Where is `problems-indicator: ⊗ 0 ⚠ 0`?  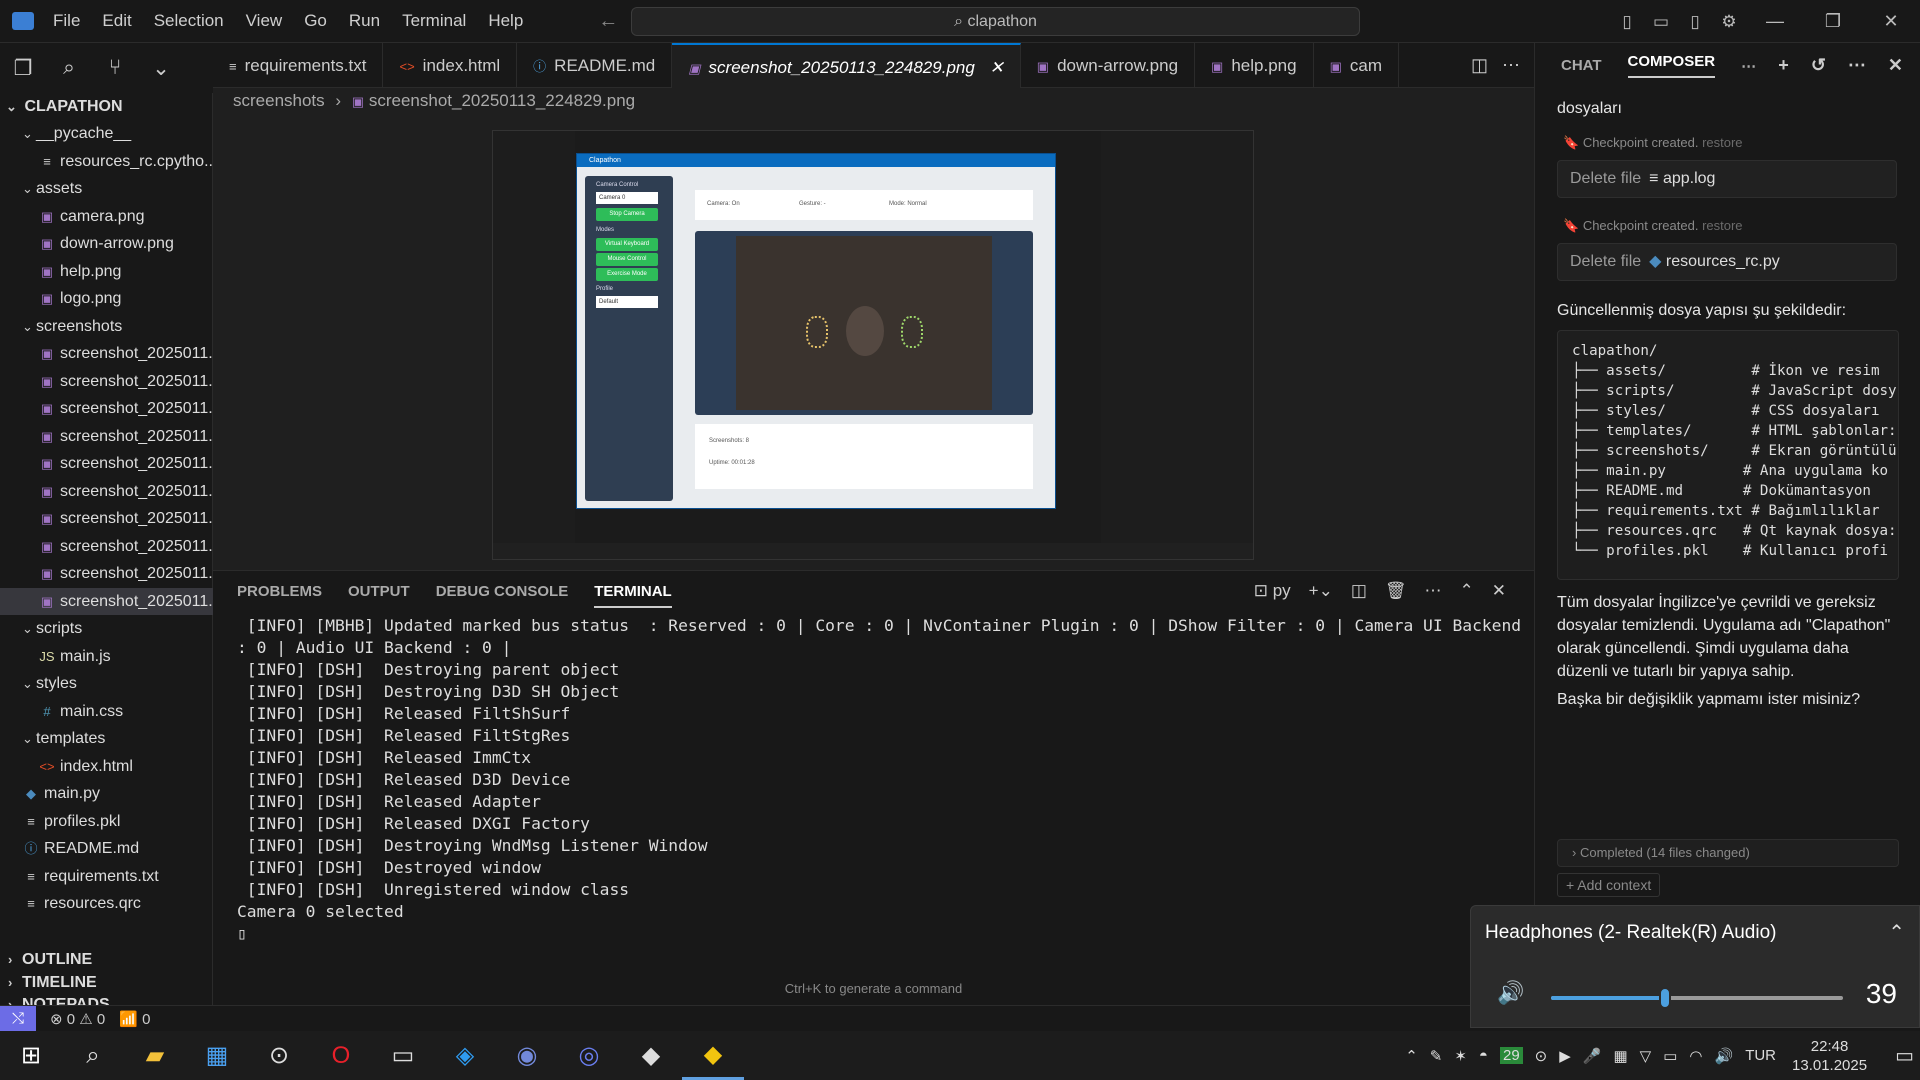
problems-indicator: ⊗ 0 ⚠ 0 is located at coordinates (77, 1019).